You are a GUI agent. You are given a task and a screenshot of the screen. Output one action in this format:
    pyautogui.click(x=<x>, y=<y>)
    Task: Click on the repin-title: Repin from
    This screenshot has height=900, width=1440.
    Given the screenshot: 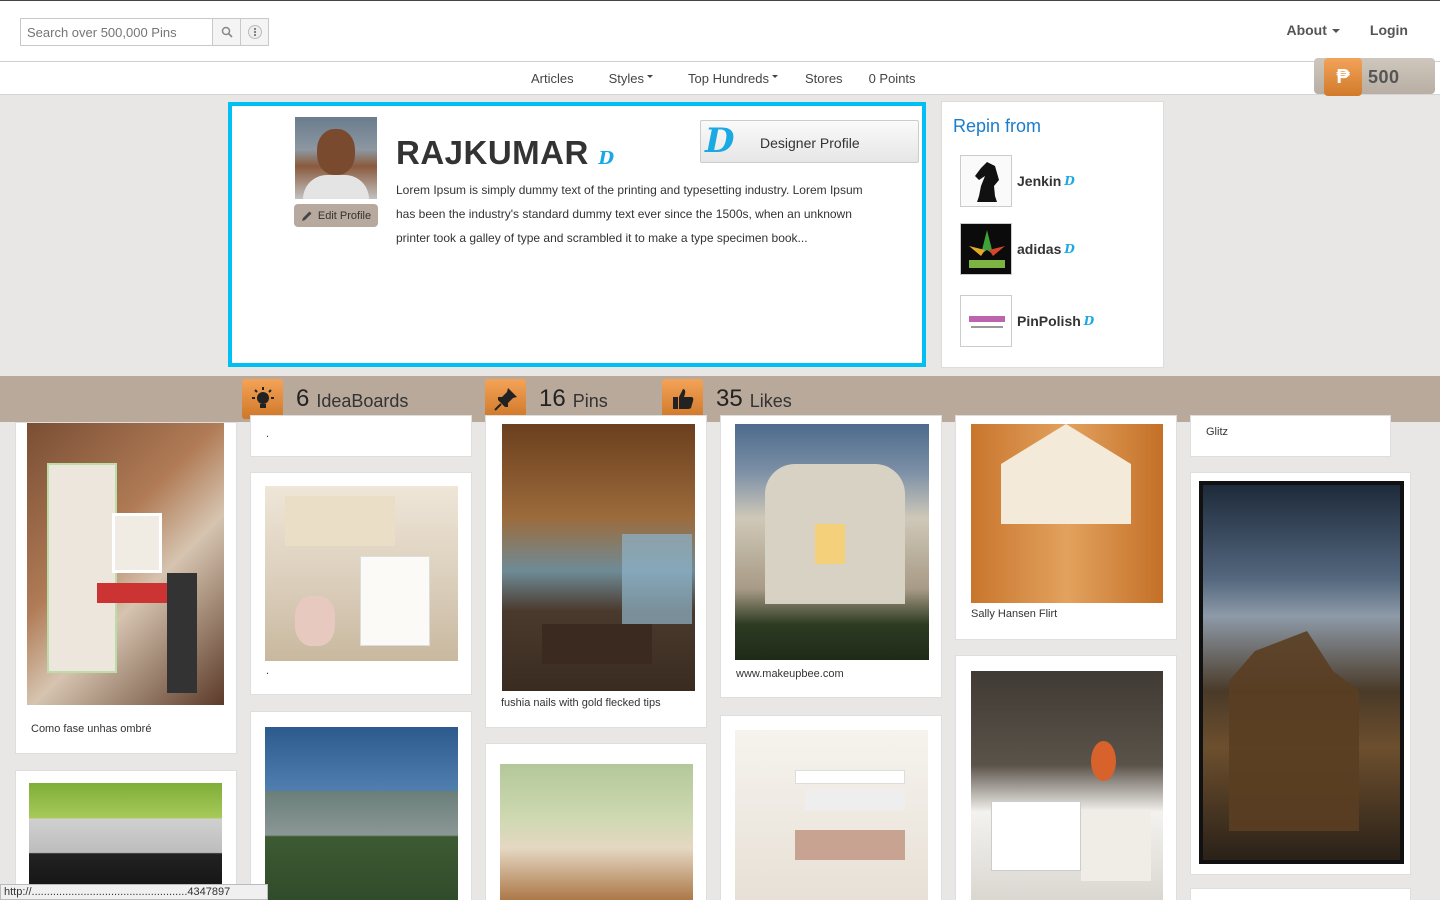 What is the action you would take?
    pyautogui.click(x=997, y=126)
    